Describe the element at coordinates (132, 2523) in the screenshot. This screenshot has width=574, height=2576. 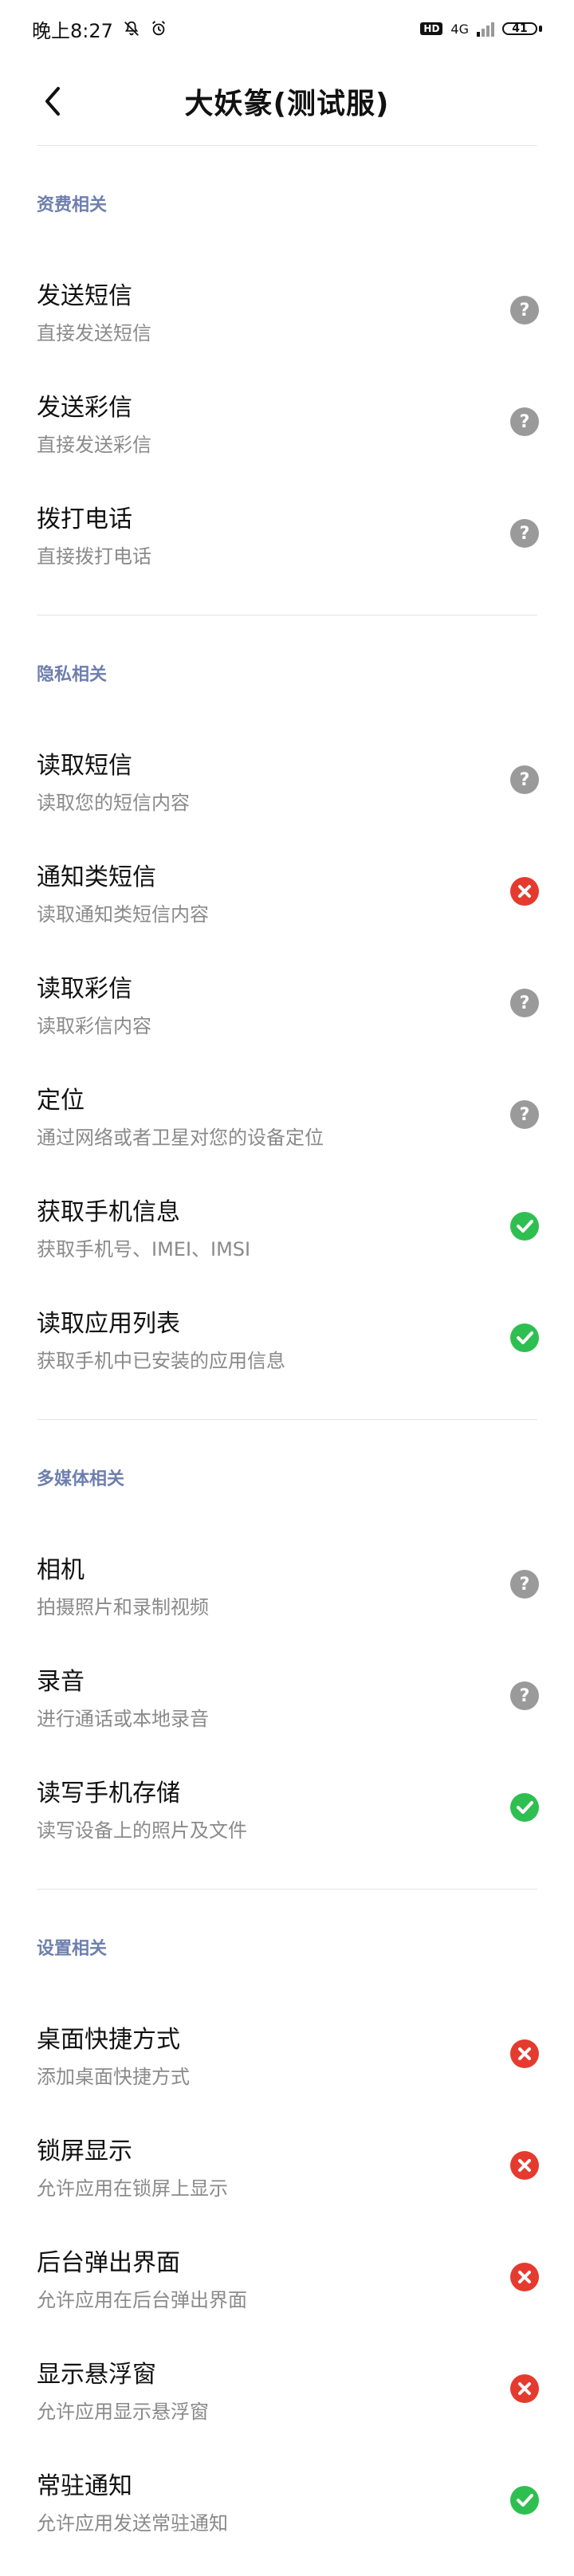
I see `permission-description: 允许应用发送常驻通知` at that location.